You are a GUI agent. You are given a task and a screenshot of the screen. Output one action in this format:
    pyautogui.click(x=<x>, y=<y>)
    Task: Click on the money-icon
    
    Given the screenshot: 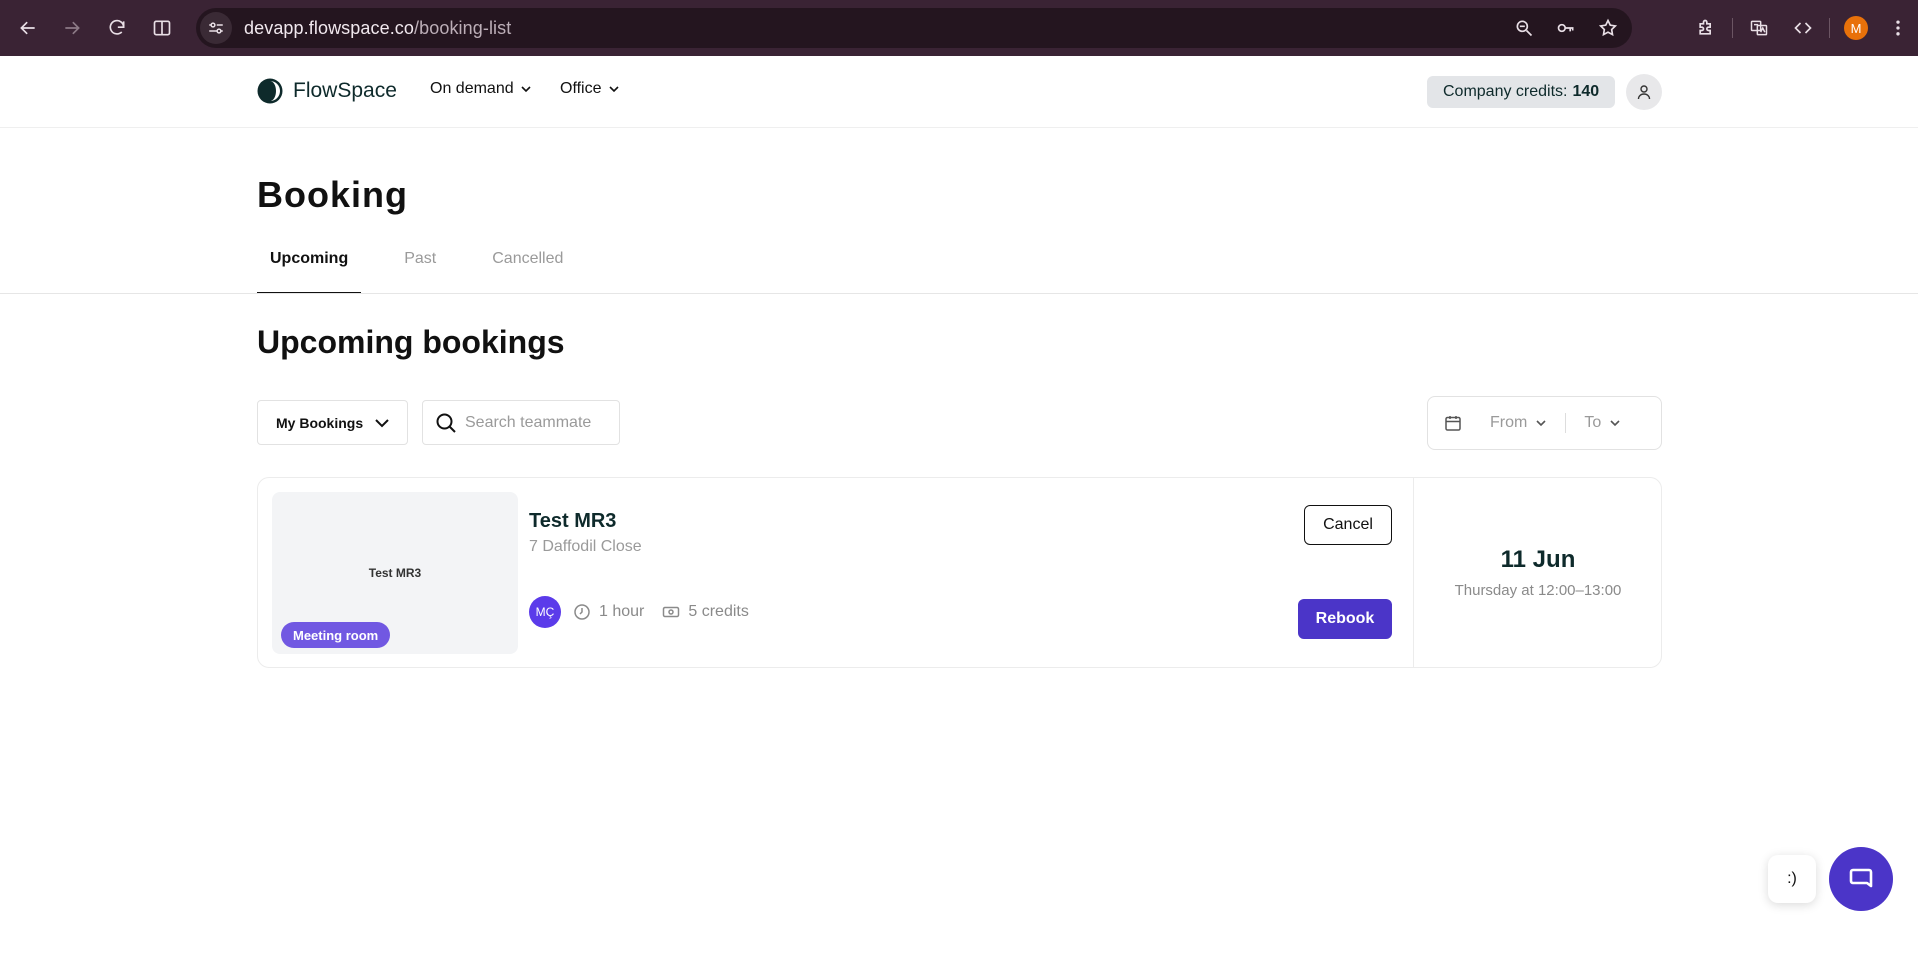 What is the action you would take?
    pyautogui.click(x=671, y=612)
    